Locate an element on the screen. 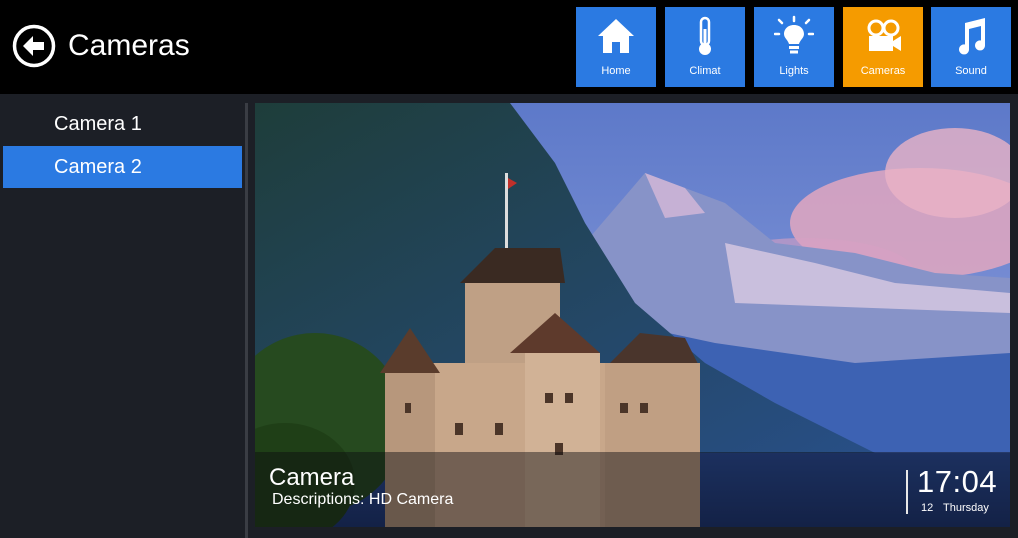 This screenshot has width=1018, height=538. clock-time: 17:04 is located at coordinates (957, 481).